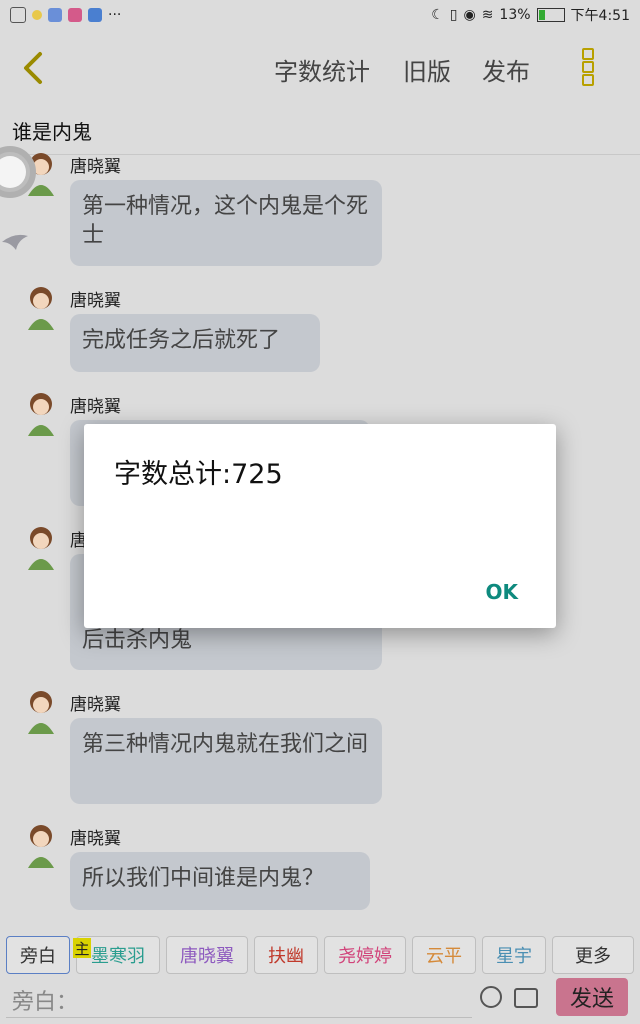 Image resolution: width=640 pixels, height=1024 pixels. I want to click on bulb-icon, so click(37, 15).